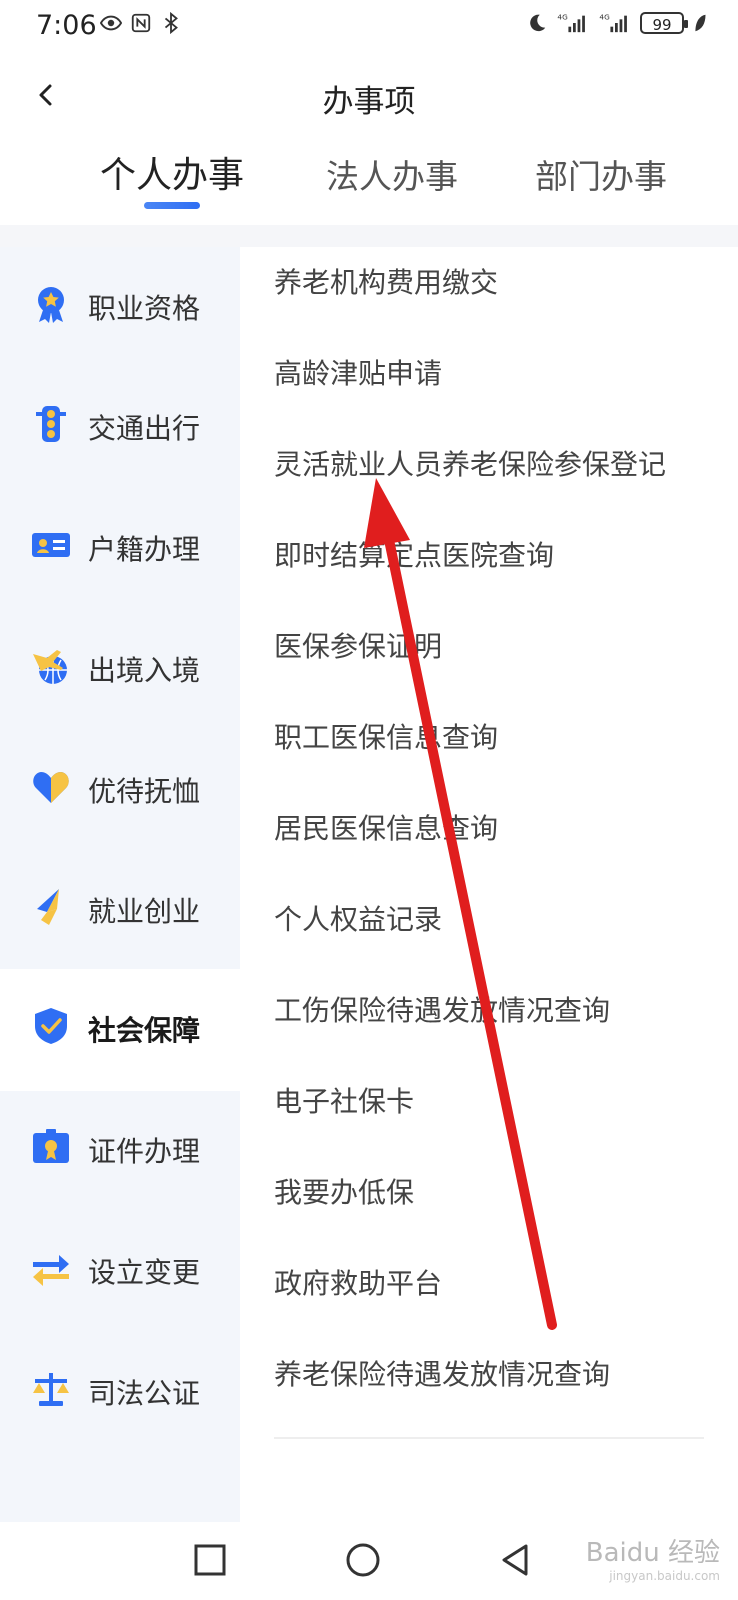 The image size is (738, 1600). What do you see at coordinates (442, 1373) in the screenshot?
I see `service-item: 养老保险待遇发放情况查询` at bounding box center [442, 1373].